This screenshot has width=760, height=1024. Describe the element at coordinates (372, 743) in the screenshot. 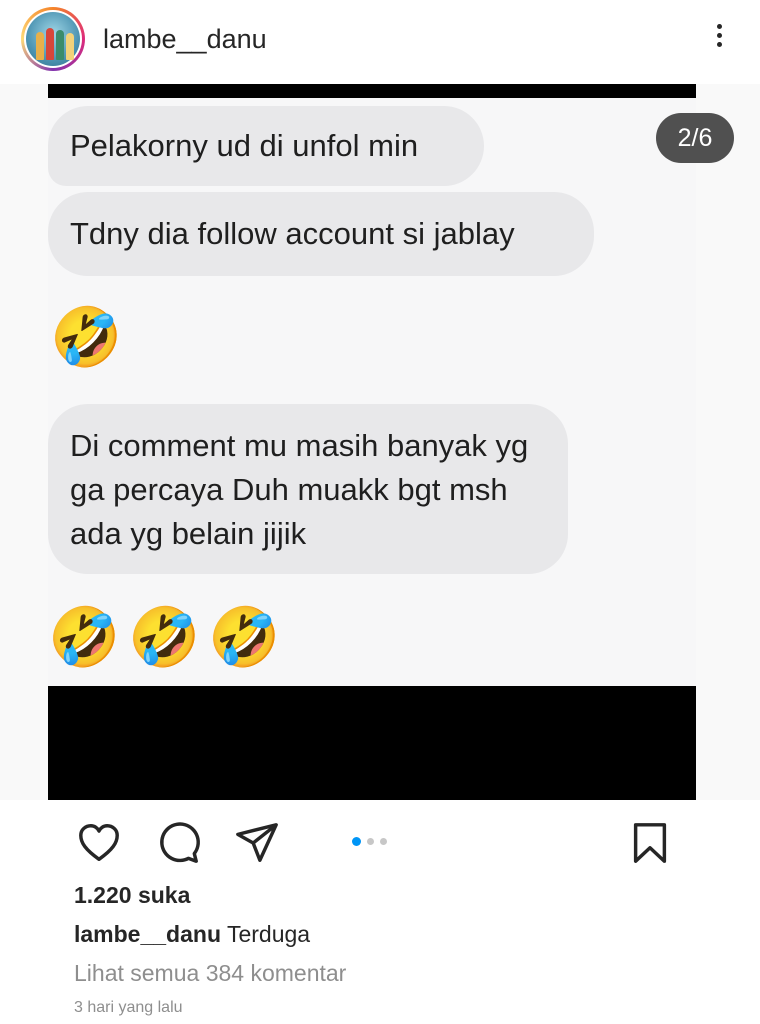

I see `censor-block-bottom` at that location.